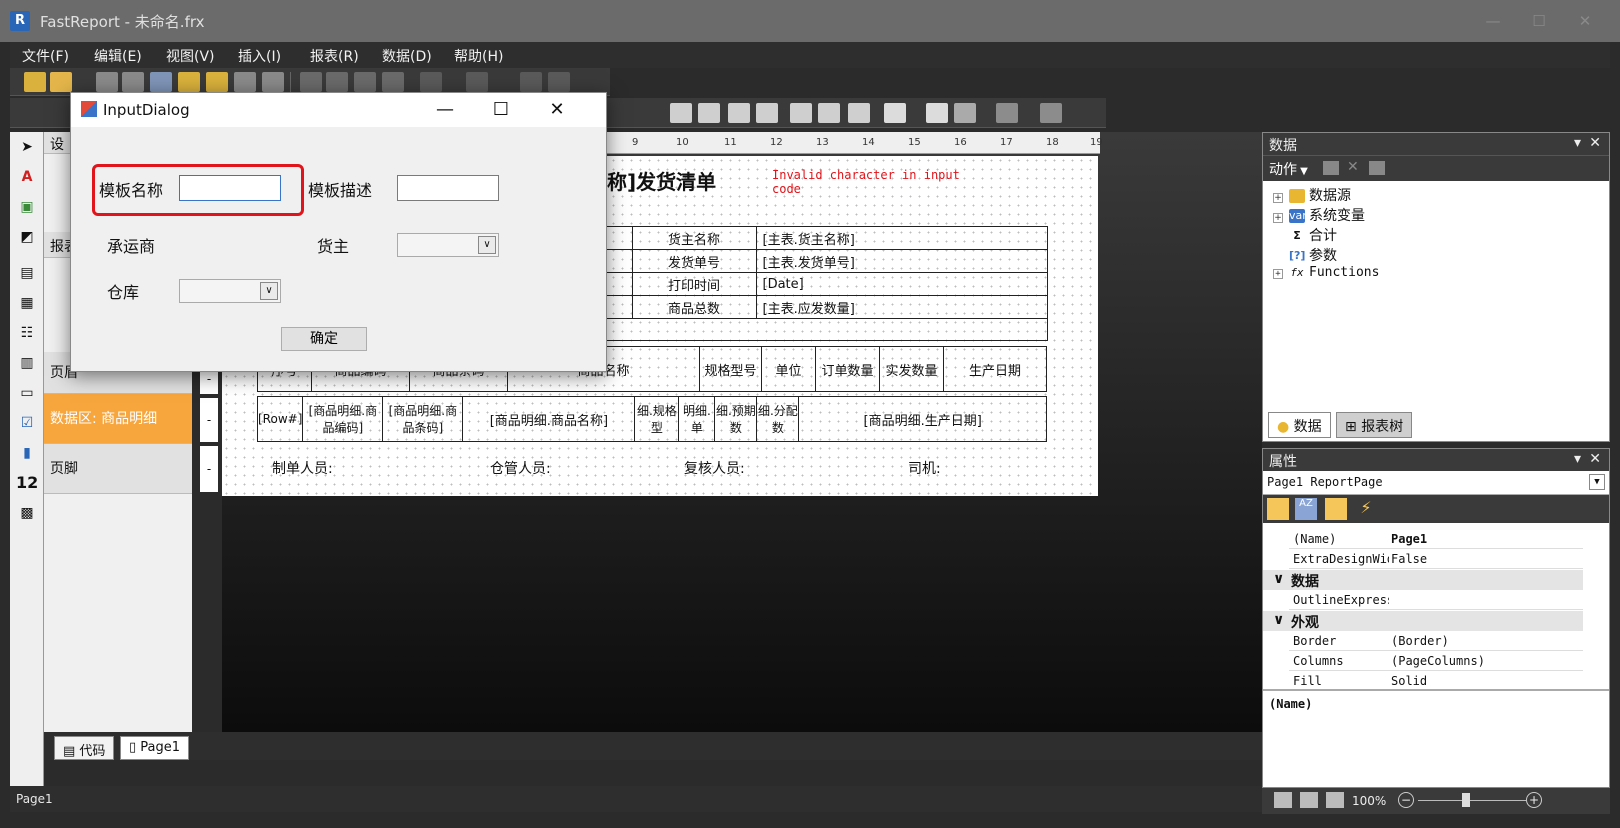 The width and height of the screenshot is (1620, 828). What do you see at coordinates (877, 182) in the screenshot?
I see `error-text: Invalid character in input code` at bounding box center [877, 182].